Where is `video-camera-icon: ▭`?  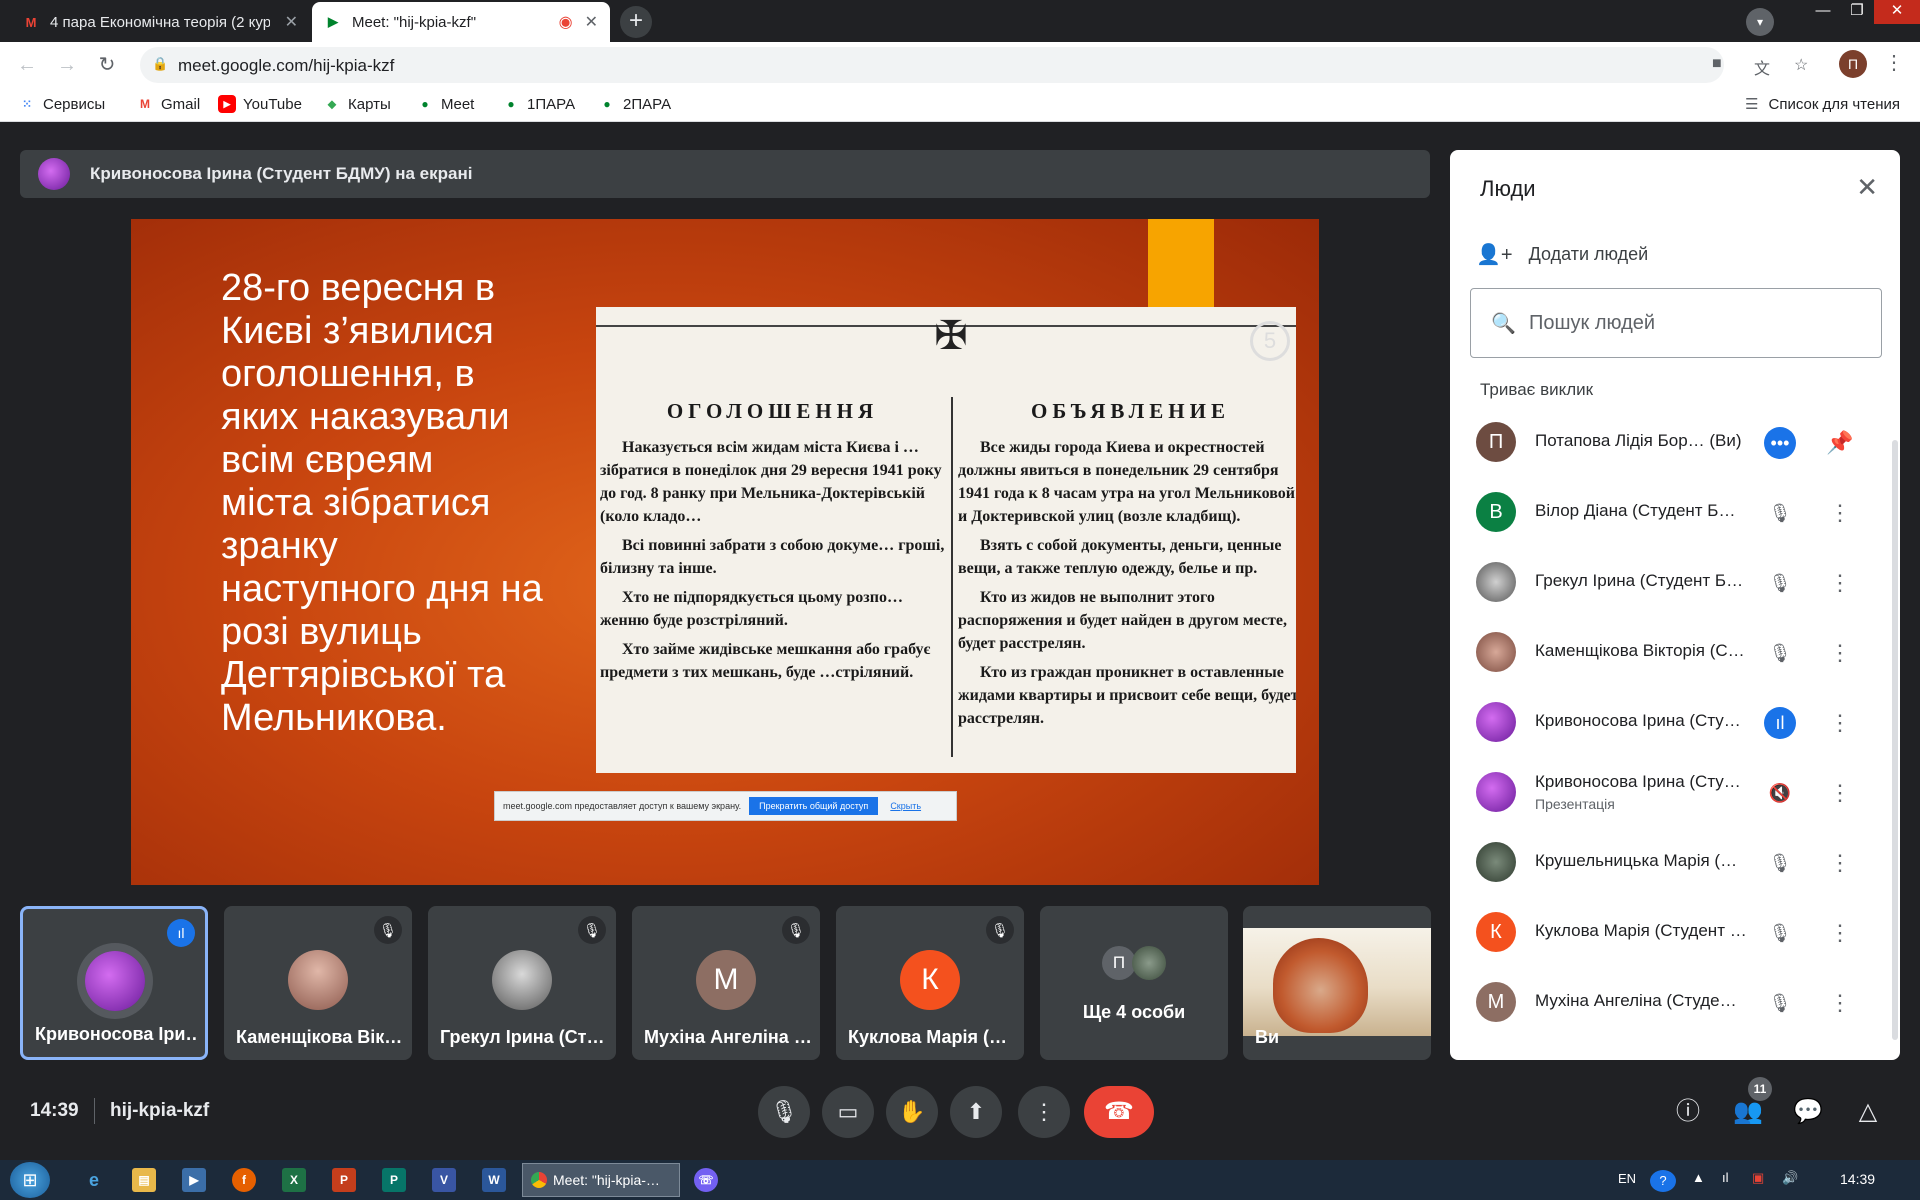
video-camera-icon: ▭ is located at coordinates (848, 1111).